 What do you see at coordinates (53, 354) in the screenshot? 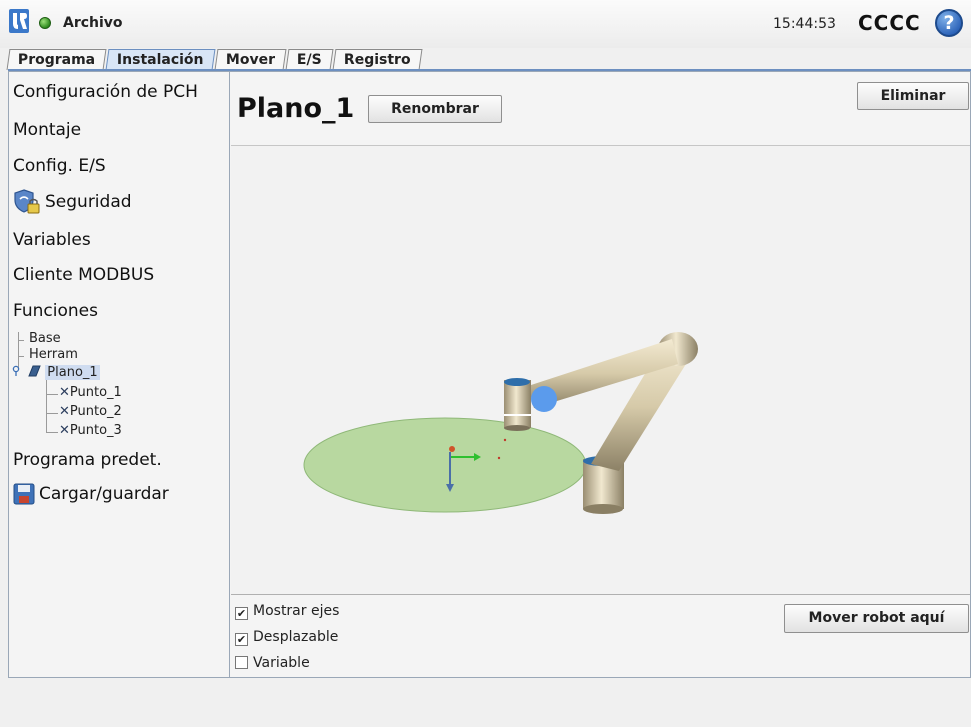
I see `tree-node-herram: Herram` at bounding box center [53, 354].